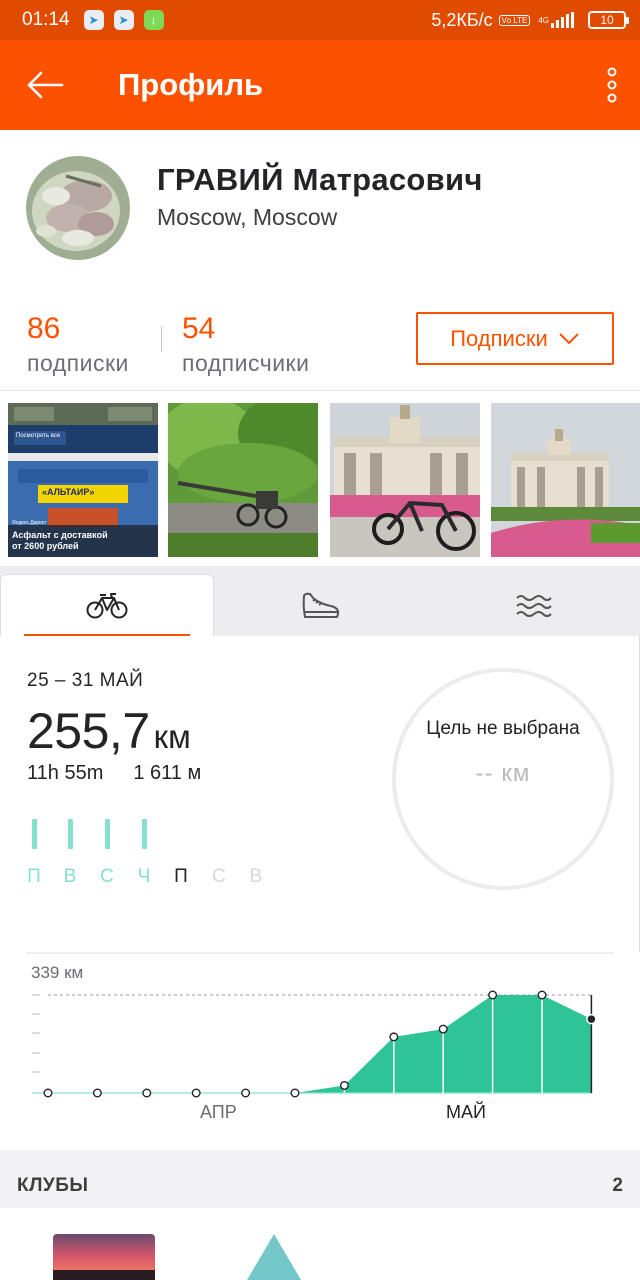  What do you see at coordinates (78, 208) in the screenshot?
I see `avatar` at bounding box center [78, 208].